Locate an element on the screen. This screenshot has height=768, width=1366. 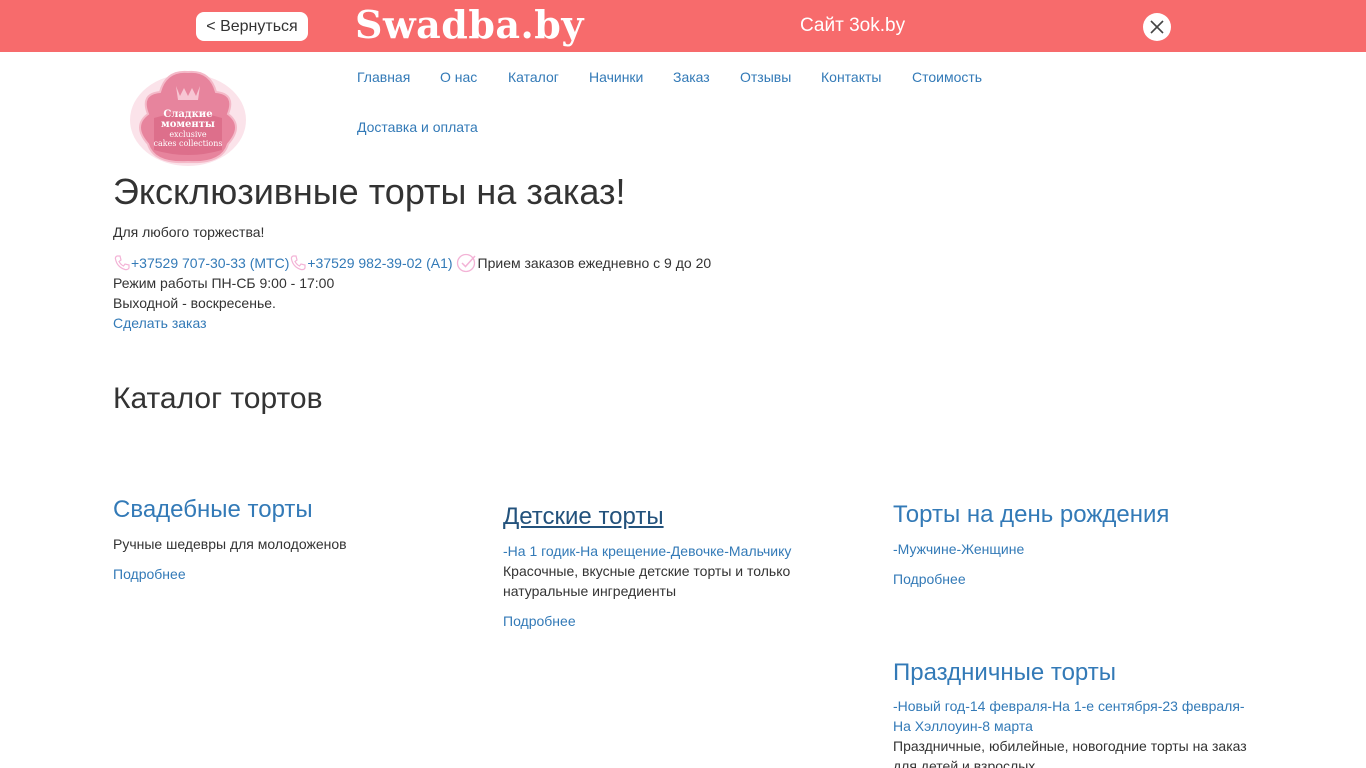
logo-text-sub: exclusive cakes collections is located at coordinates (188, 139).